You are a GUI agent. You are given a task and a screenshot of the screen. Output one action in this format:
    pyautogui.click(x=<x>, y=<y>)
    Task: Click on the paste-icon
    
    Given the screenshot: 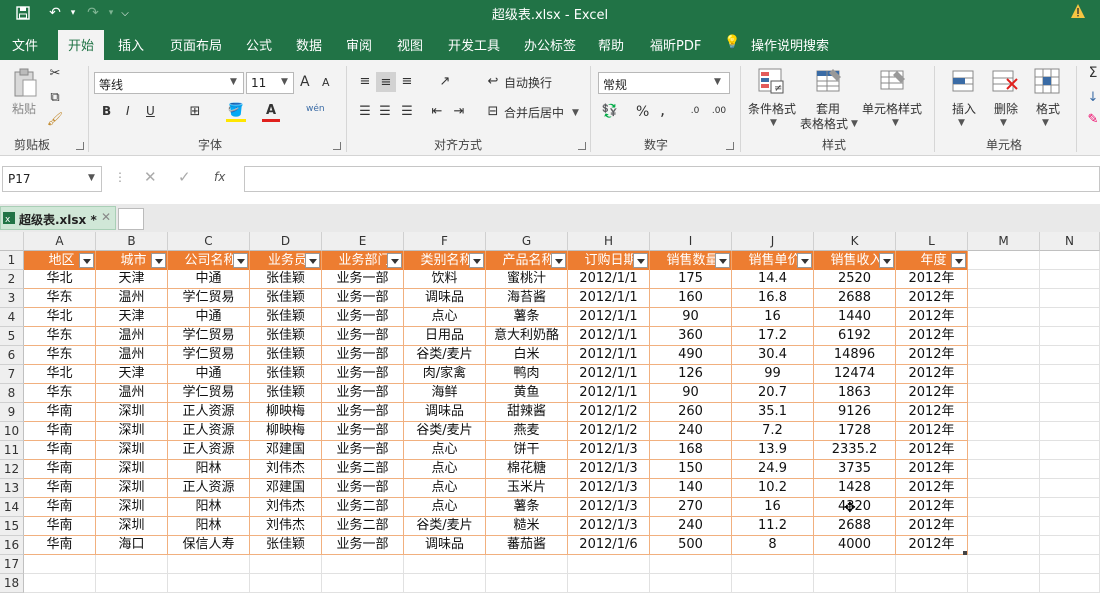 What is the action you would take?
    pyautogui.click(x=25, y=83)
    